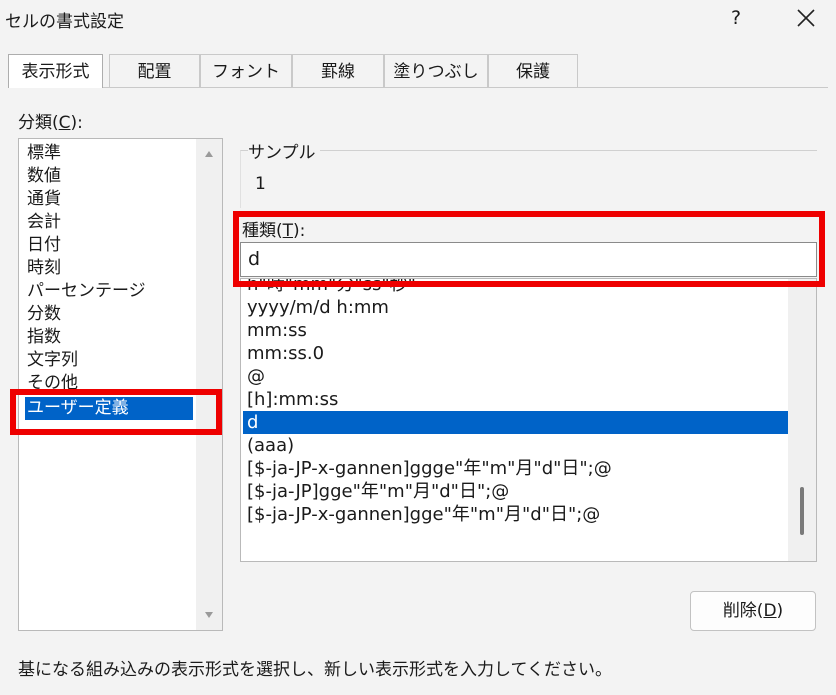  Describe the element at coordinates (517, 445) in the screenshot. I see `format-item: (aaa)` at that location.